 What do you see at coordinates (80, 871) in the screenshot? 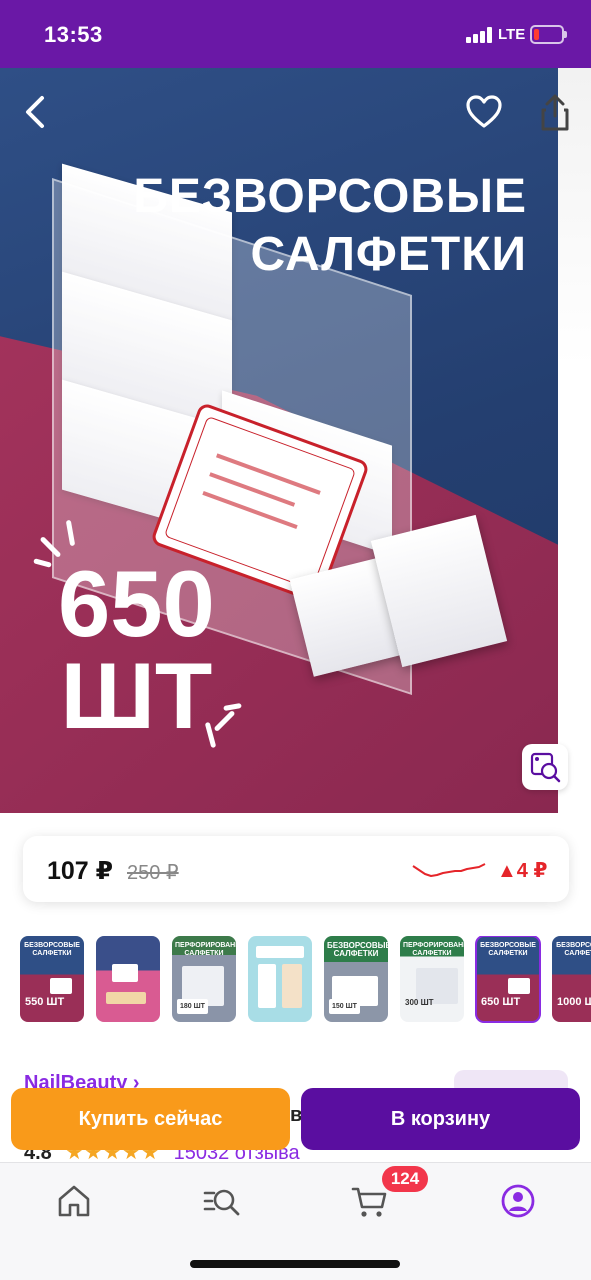
I see `price-current: 107 ₽` at bounding box center [80, 871].